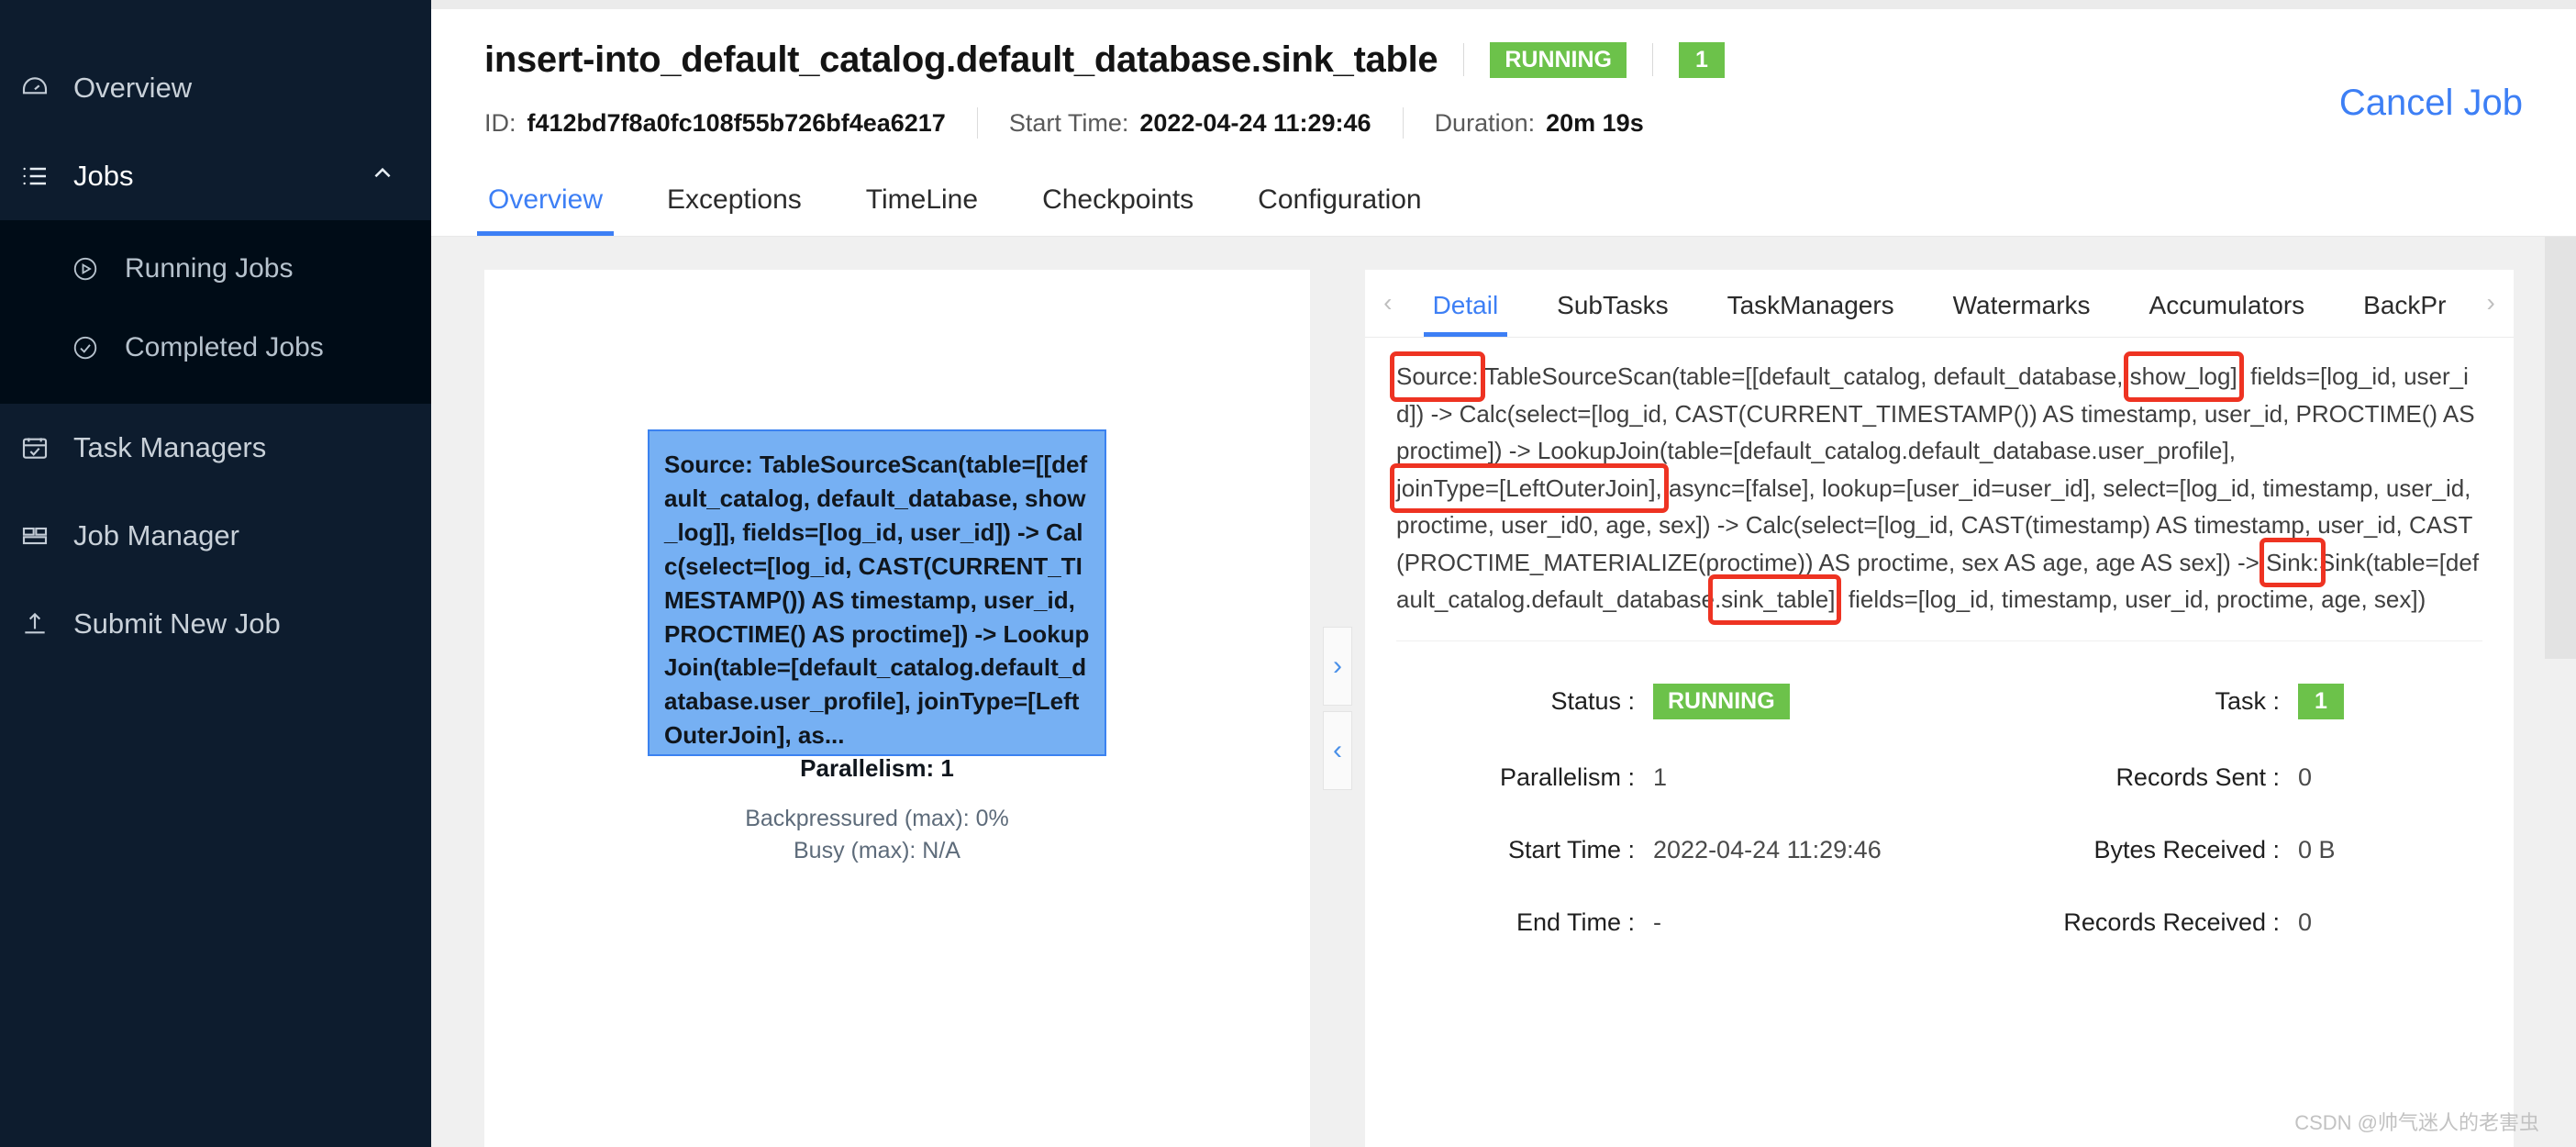 The width and height of the screenshot is (2576, 1147). Describe the element at coordinates (2305, 922) in the screenshot. I see `metric-value: 0` at that location.